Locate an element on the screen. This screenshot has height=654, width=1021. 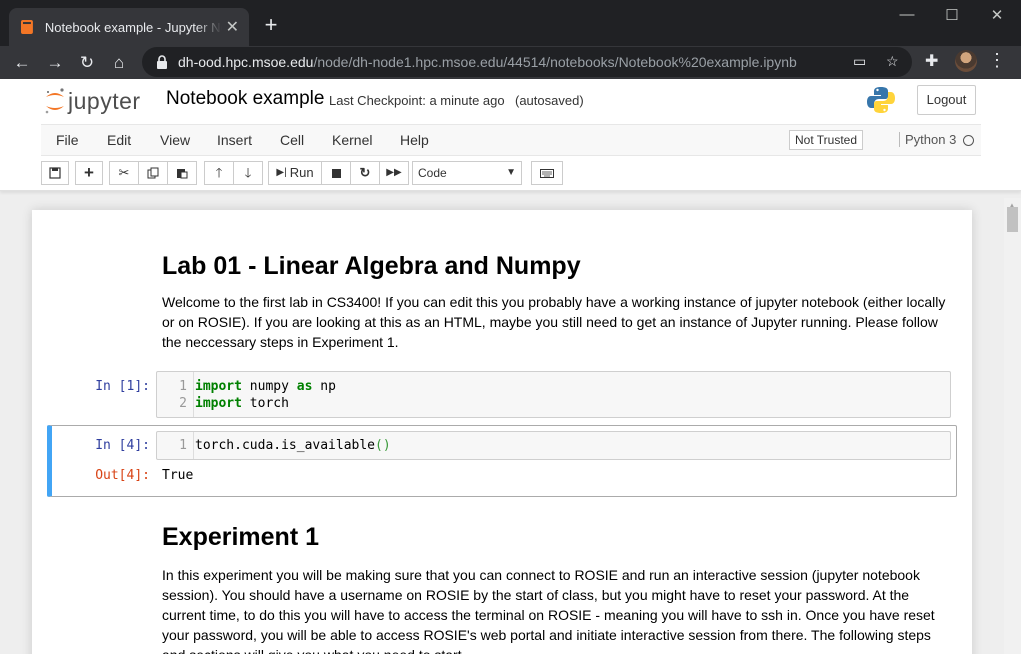
browser-tab: Notebook example - Jupyter Notebook ✕ is located at coordinates (129, 27).